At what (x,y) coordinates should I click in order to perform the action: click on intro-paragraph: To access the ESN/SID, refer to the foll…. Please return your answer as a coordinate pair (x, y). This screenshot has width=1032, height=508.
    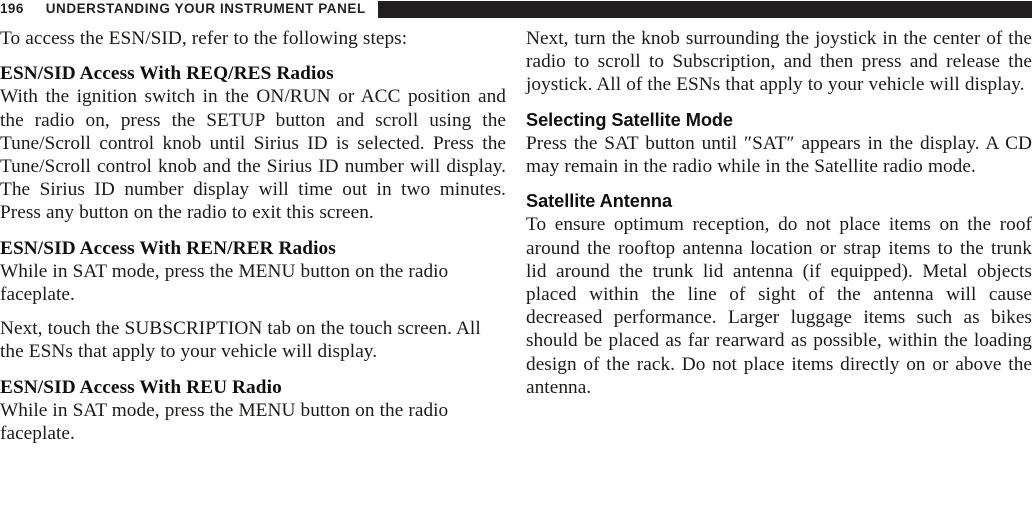
    Looking at the image, I should click on (204, 38).